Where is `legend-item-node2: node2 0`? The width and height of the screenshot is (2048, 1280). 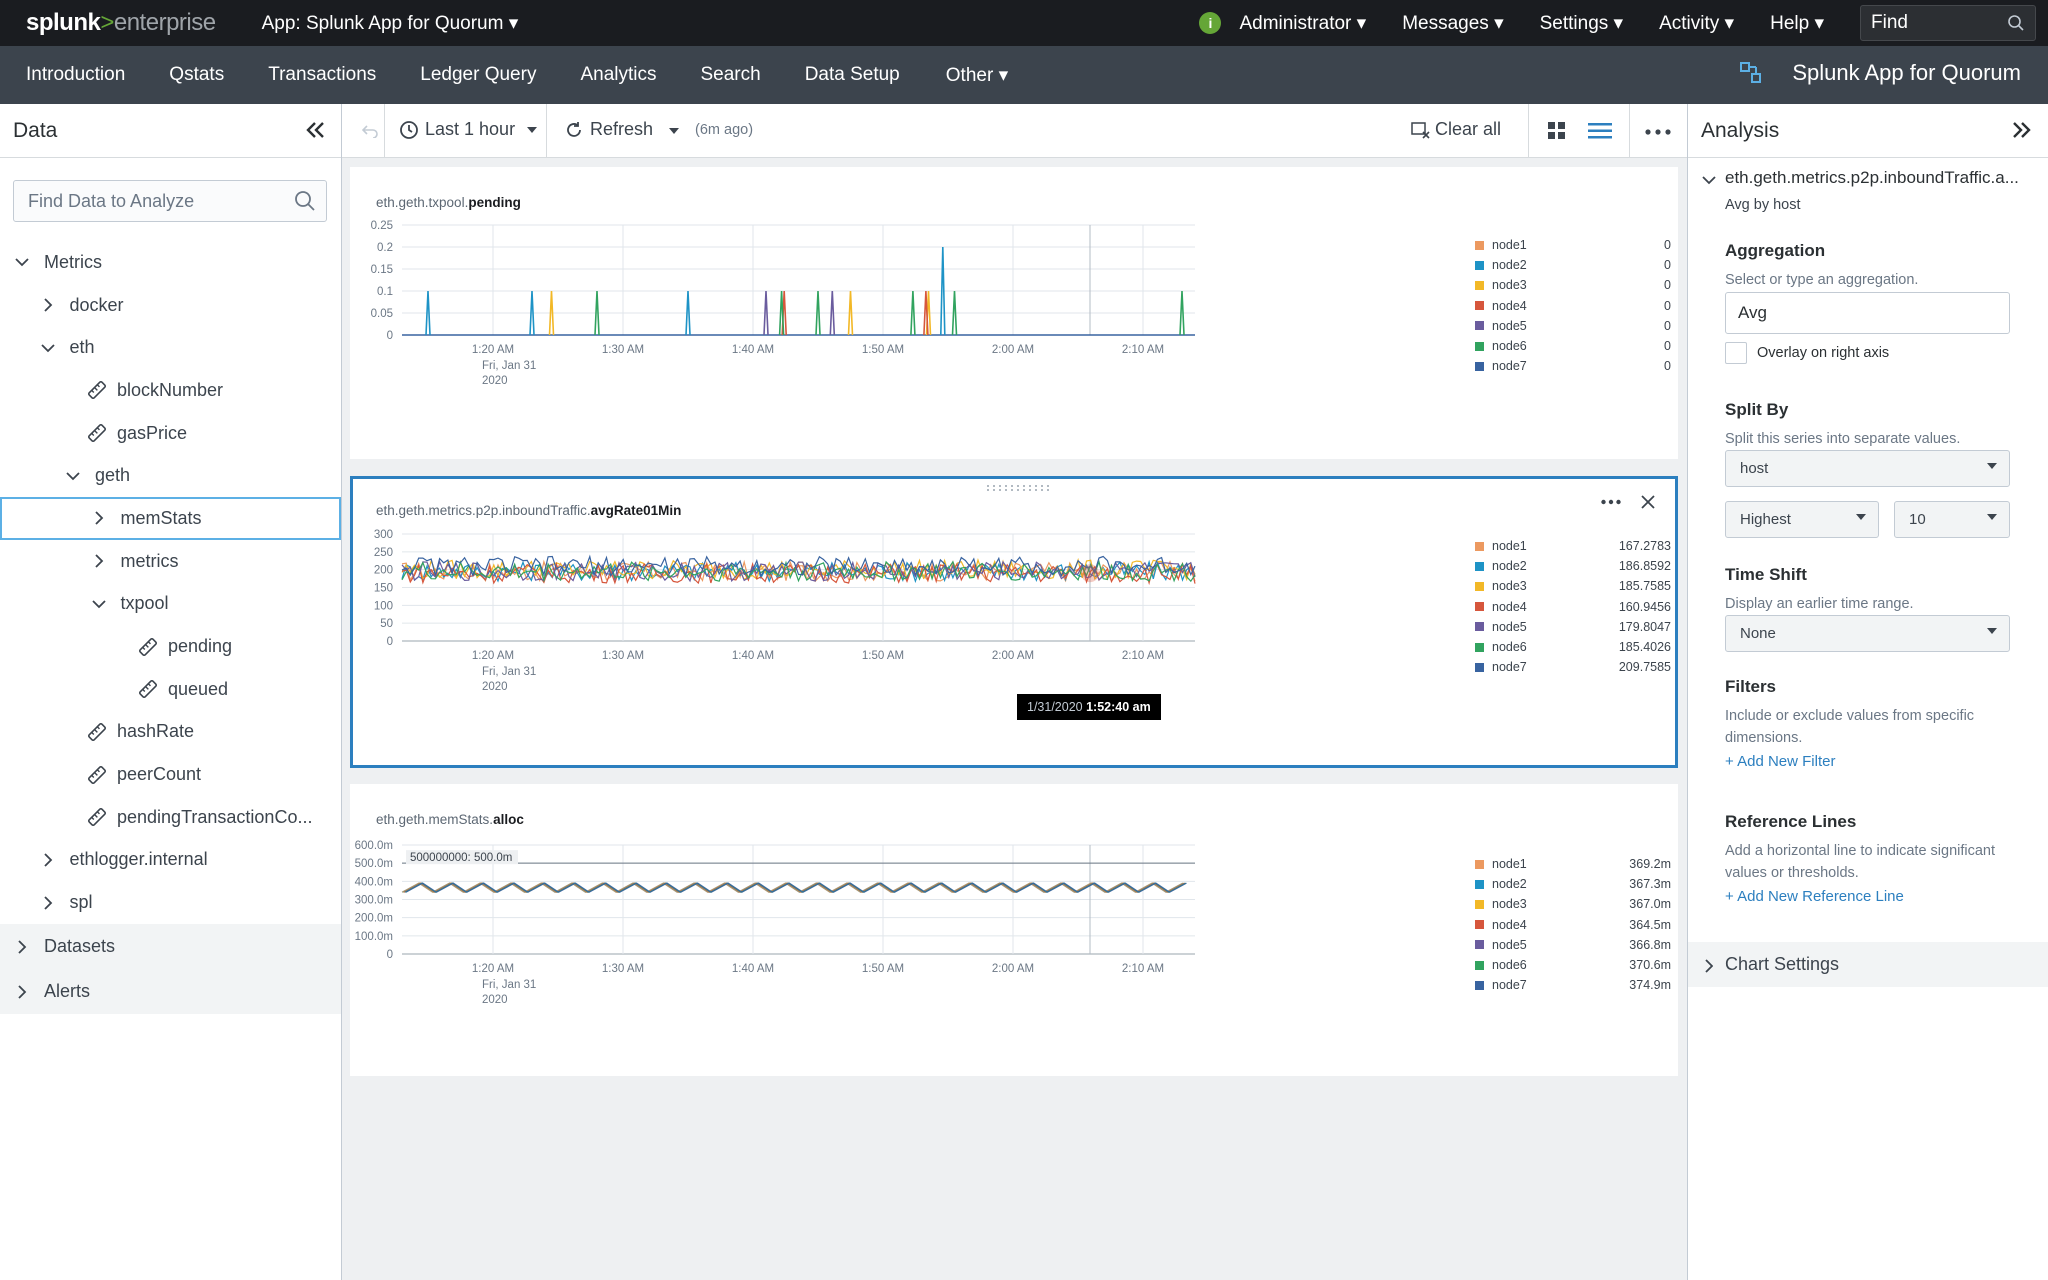 legend-item-node2: node2 0 is located at coordinates (1573, 265).